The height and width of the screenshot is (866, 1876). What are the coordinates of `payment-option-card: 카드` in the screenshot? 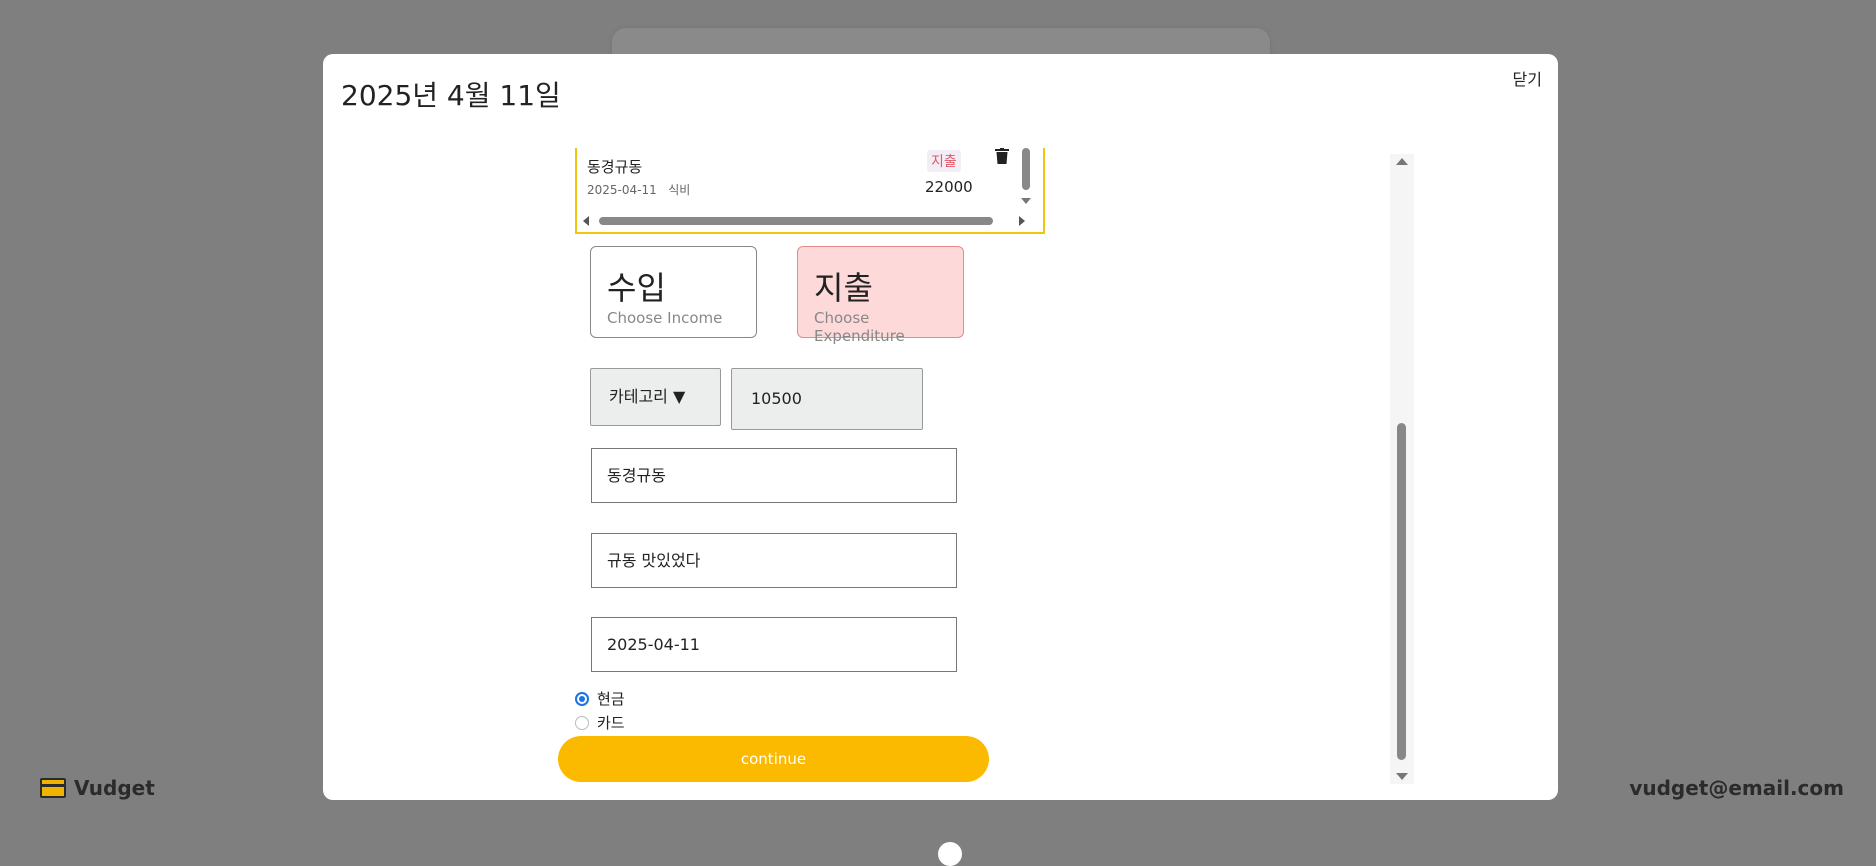 It's located at (600, 722).